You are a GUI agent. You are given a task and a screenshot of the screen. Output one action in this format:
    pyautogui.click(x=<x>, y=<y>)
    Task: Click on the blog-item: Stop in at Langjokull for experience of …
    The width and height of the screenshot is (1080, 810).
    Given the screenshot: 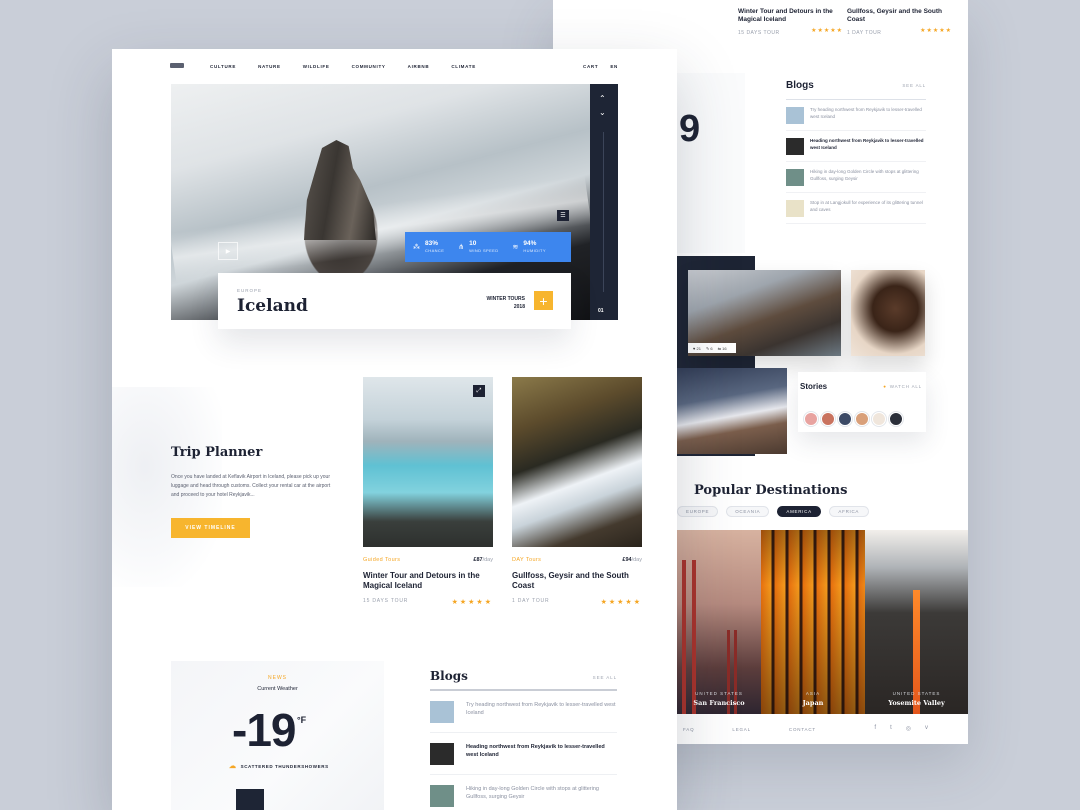 What is the action you would take?
    pyautogui.click(x=856, y=212)
    